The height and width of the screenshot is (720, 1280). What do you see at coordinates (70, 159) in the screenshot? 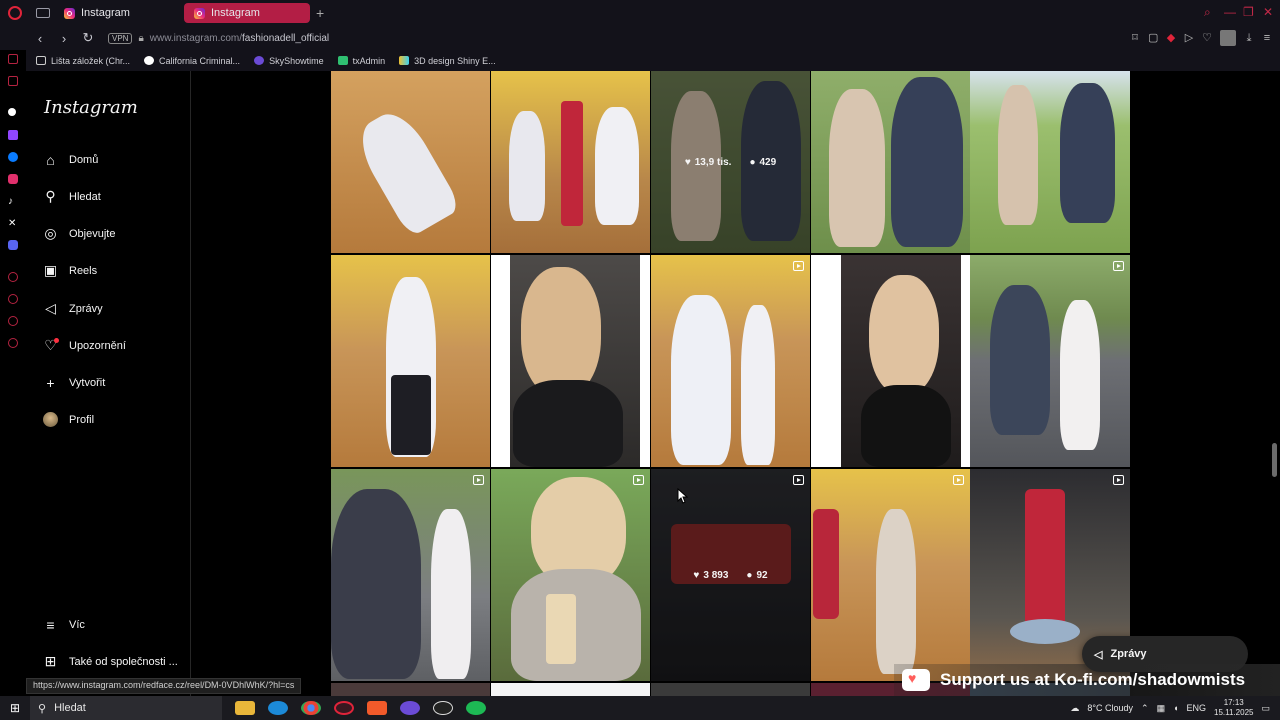
I see `sidebar-item-home: ⌂ Domů` at bounding box center [70, 159].